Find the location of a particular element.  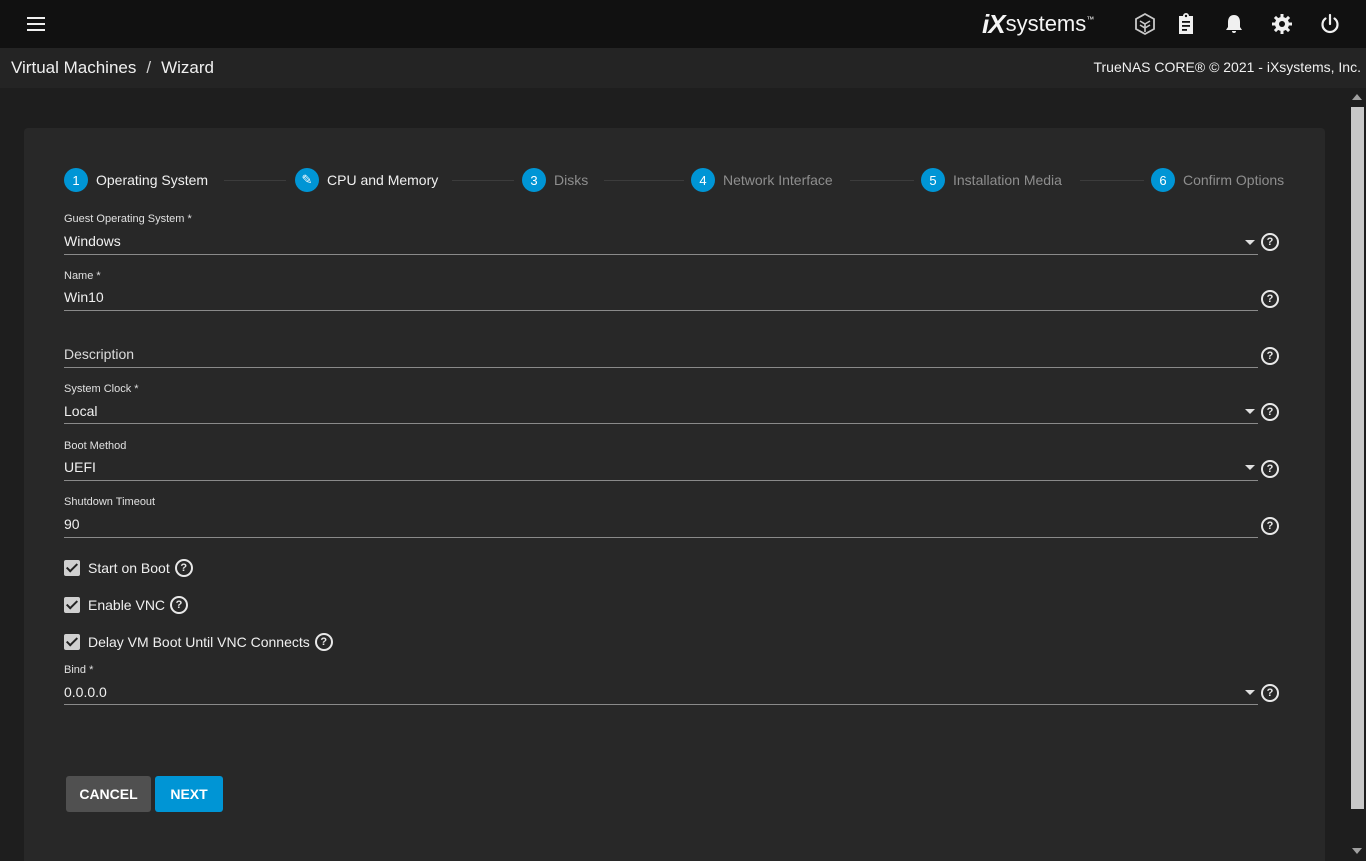

delay-vm-boot-label: Delay VM Boot Until VNC Connects is located at coordinates (199, 642).